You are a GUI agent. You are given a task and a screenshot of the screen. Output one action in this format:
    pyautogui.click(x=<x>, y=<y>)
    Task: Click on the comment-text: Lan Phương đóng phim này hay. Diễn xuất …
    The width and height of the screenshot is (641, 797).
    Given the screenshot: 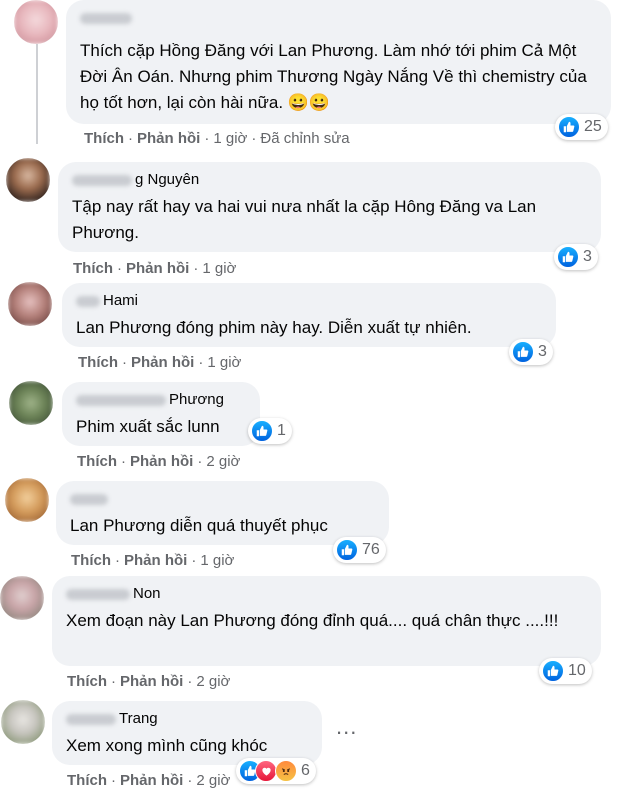 What is the action you would take?
    pyautogui.click(x=274, y=327)
    